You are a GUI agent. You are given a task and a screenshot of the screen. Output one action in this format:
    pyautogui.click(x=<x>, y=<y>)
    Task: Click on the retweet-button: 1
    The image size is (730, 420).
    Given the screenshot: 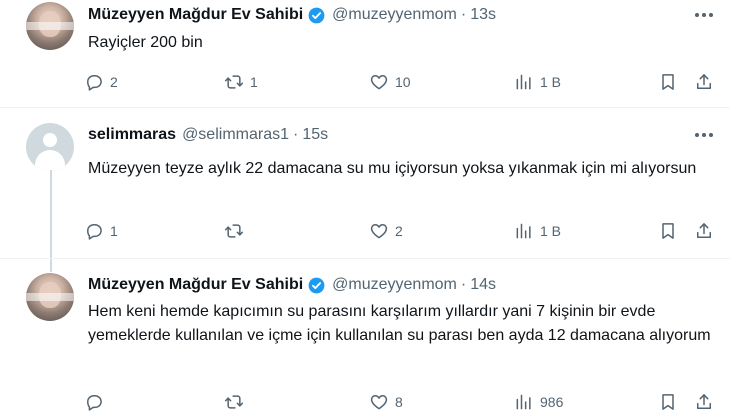 What is the action you would take?
    pyautogui.click(x=241, y=82)
    